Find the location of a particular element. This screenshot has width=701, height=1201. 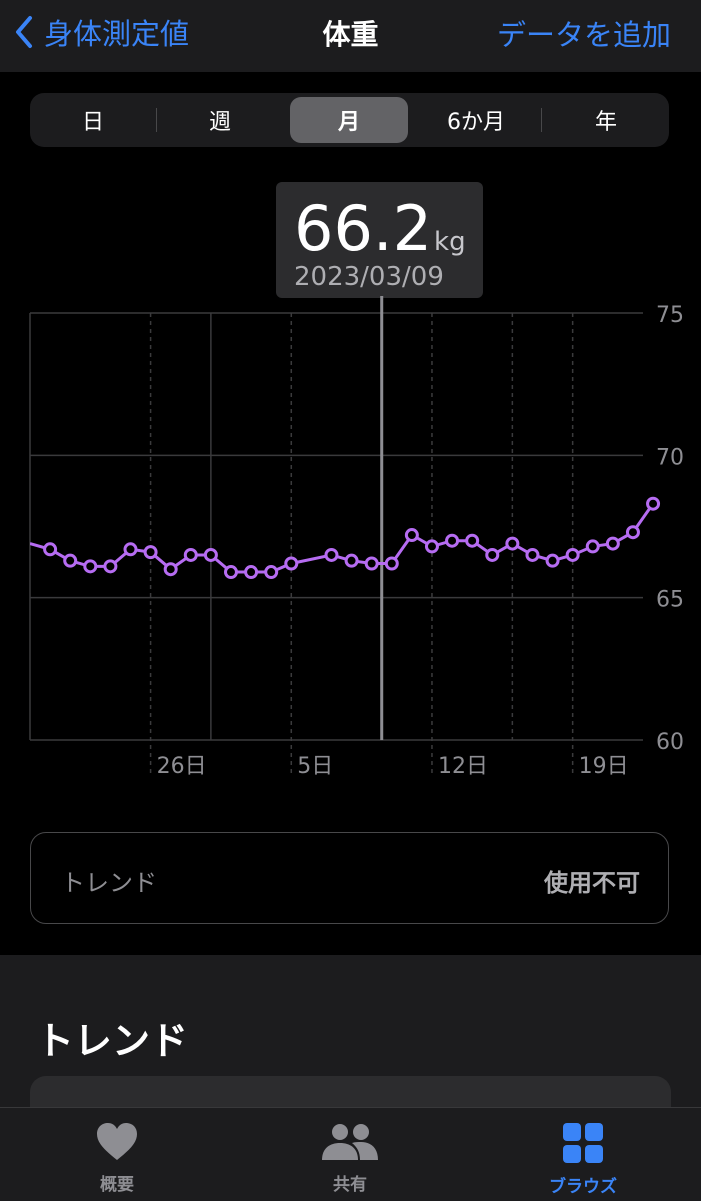

segment-year: 年 is located at coordinates (606, 120).